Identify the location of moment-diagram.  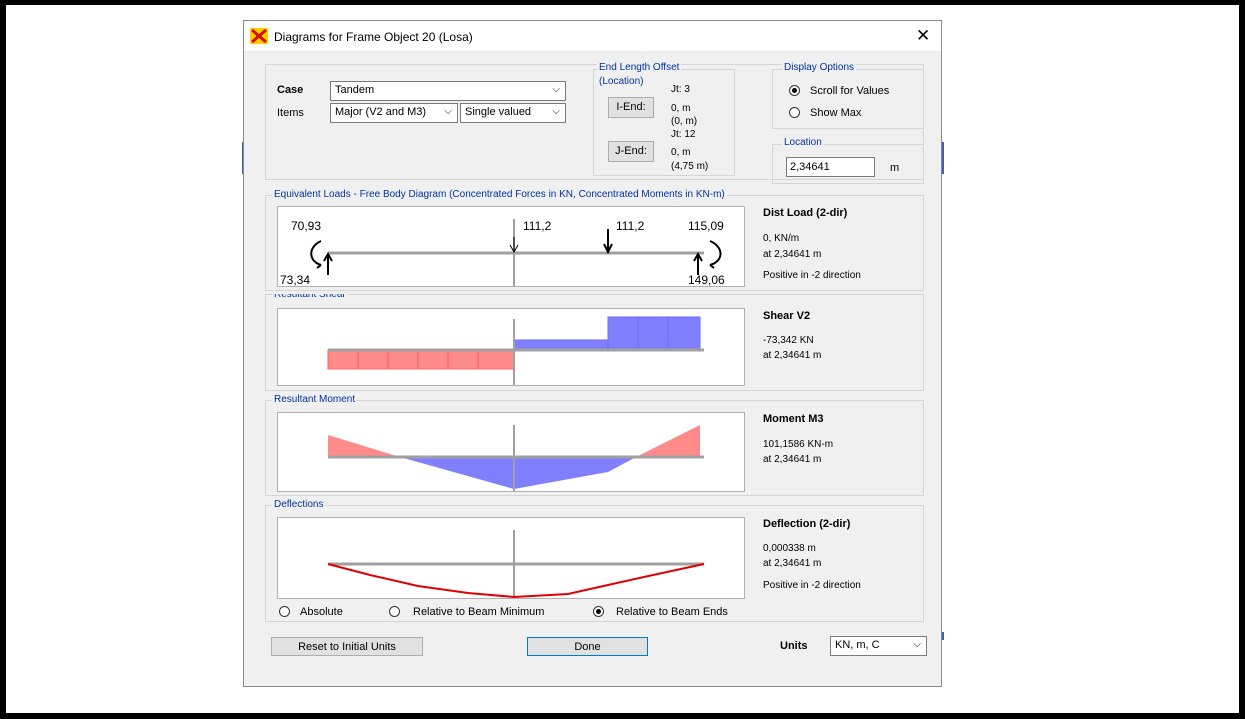
(511, 452).